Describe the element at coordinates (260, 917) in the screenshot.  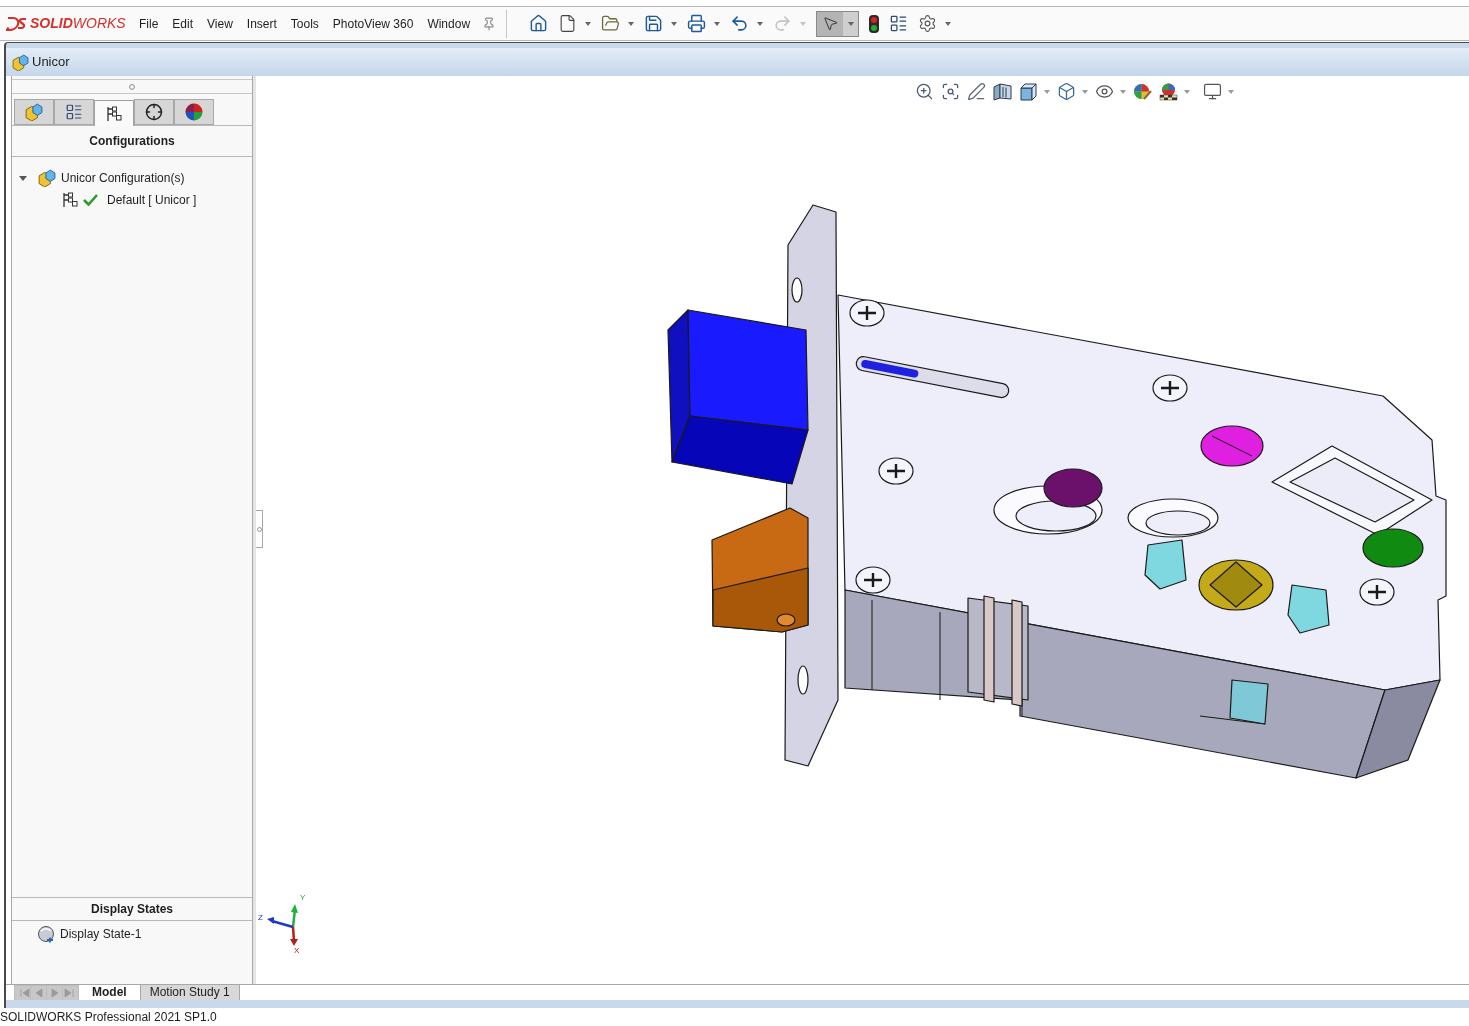
I see `axis-label: Z` at that location.